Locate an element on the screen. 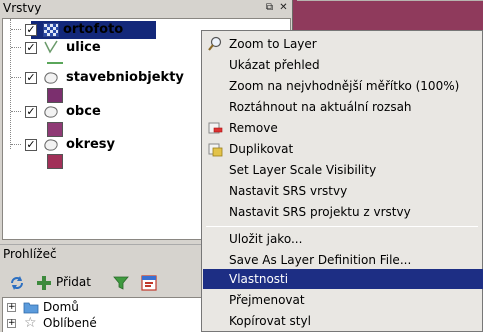 The image size is (483, 332). star-icon: ☆ is located at coordinates (30, 323).